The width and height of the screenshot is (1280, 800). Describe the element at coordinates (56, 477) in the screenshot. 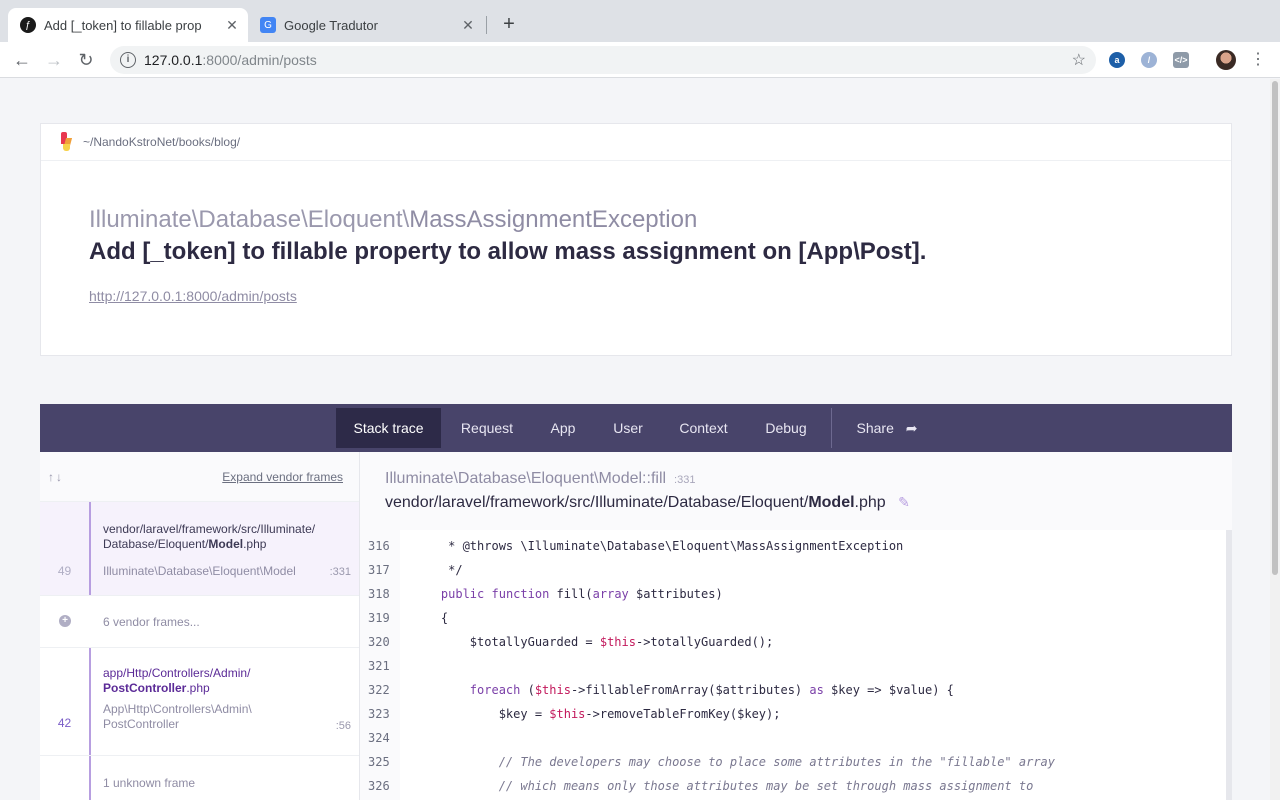

I see `frame-navigation-arrows-icon: ↑↓` at that location.